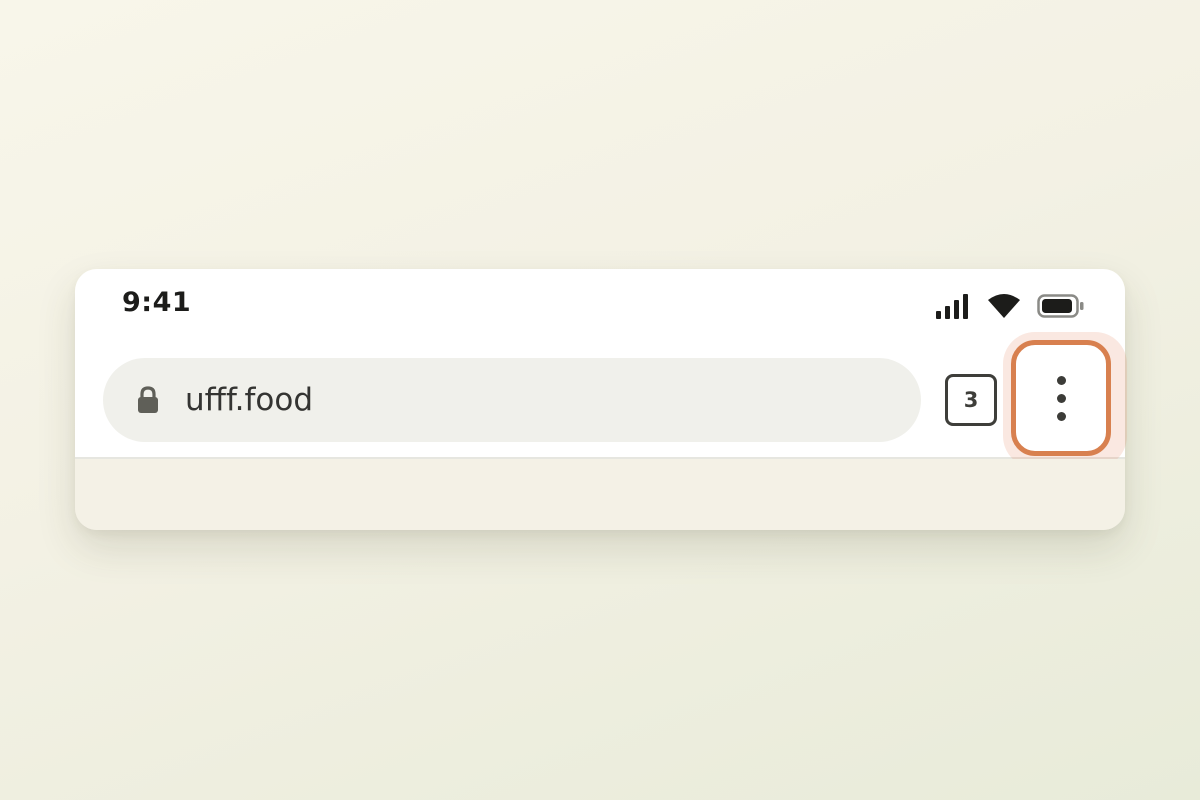 This screenshot has height=800, width=1200. What do you see at coordinates (512, 400) in the screenshot?
I see `address-bar: ufff.food` at bounding box center [512, 400].